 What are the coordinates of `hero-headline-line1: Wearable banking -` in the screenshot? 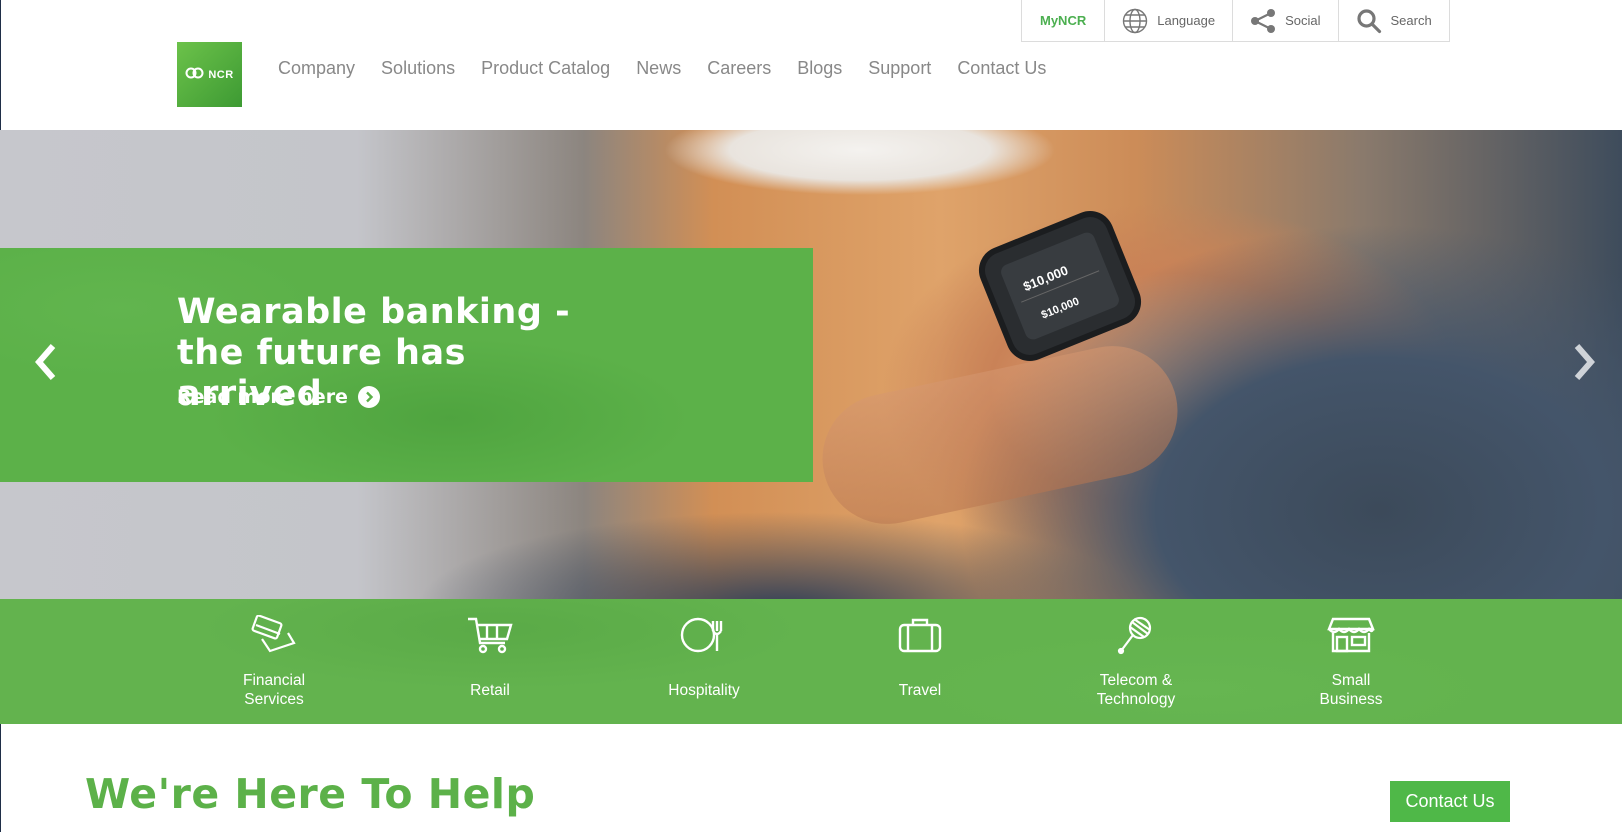 It's located at (374, 312).